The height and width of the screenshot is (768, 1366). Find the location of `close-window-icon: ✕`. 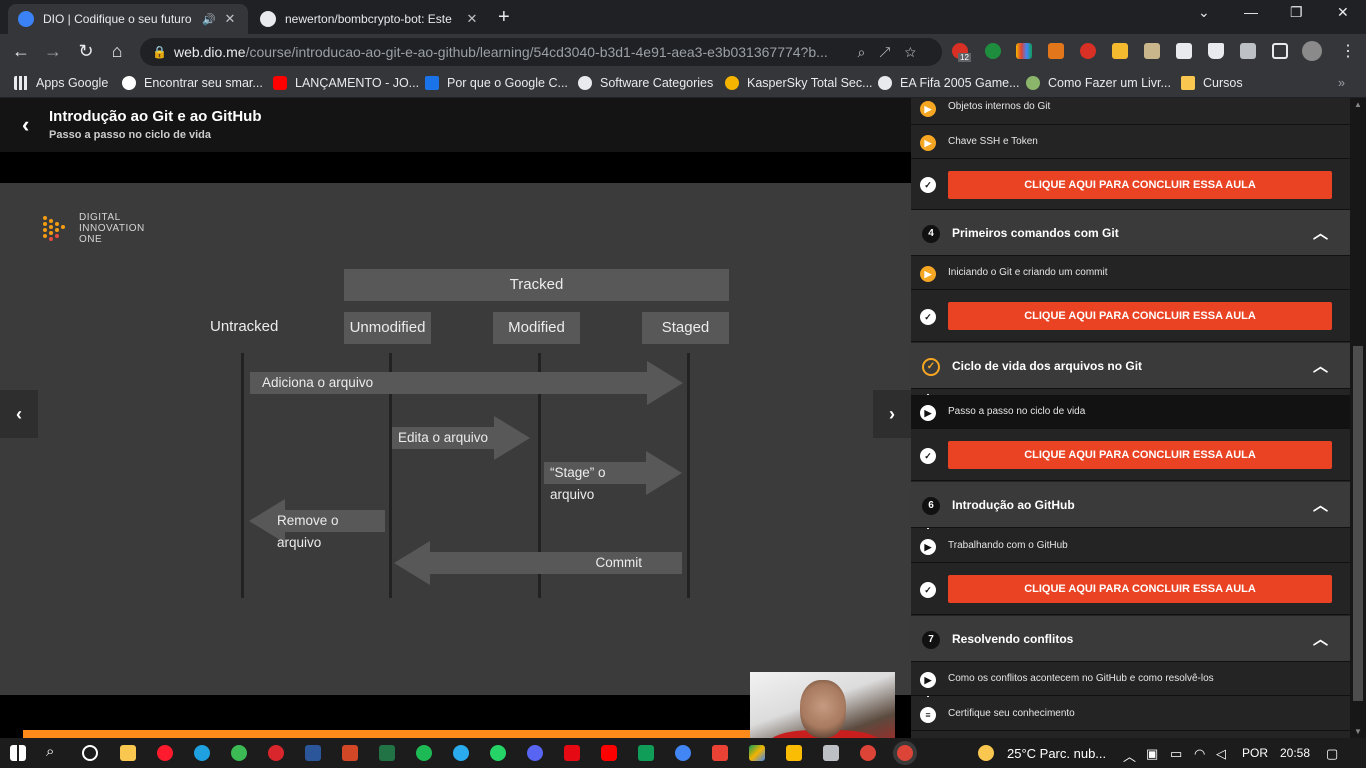

close-window-icon: ✕ is located at coordinates (1343, 12).